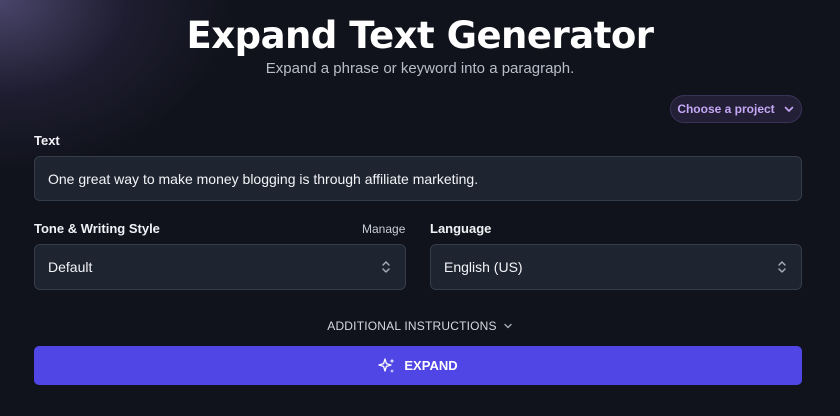  Describe the element at coordinates (47, 140) in the screenshot. I see `text-field-label: Text` at that location.